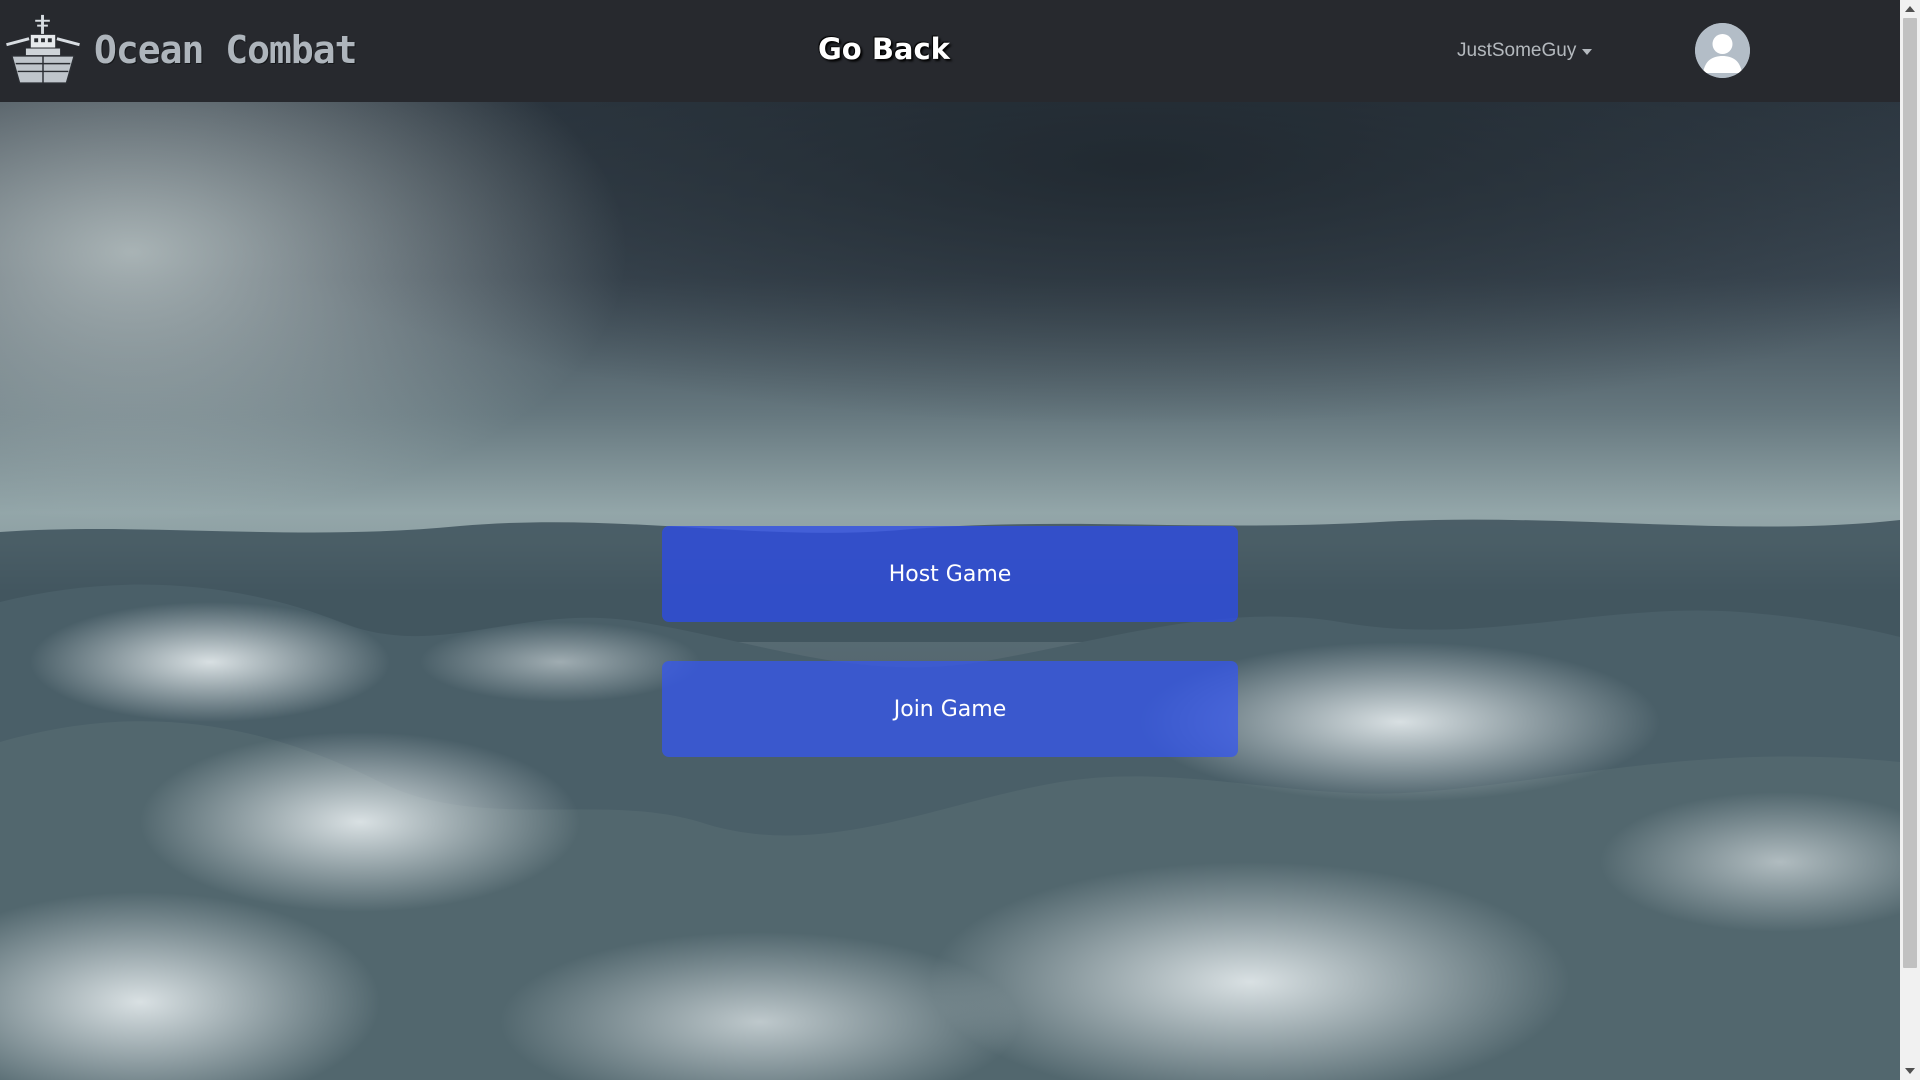 The height and width of the screenshot is (1080, 1920). What do you see at coordinates (291, 50) in the screenshot?
I see `brand-word-combat: Combat` at bounding box center [291, 50].